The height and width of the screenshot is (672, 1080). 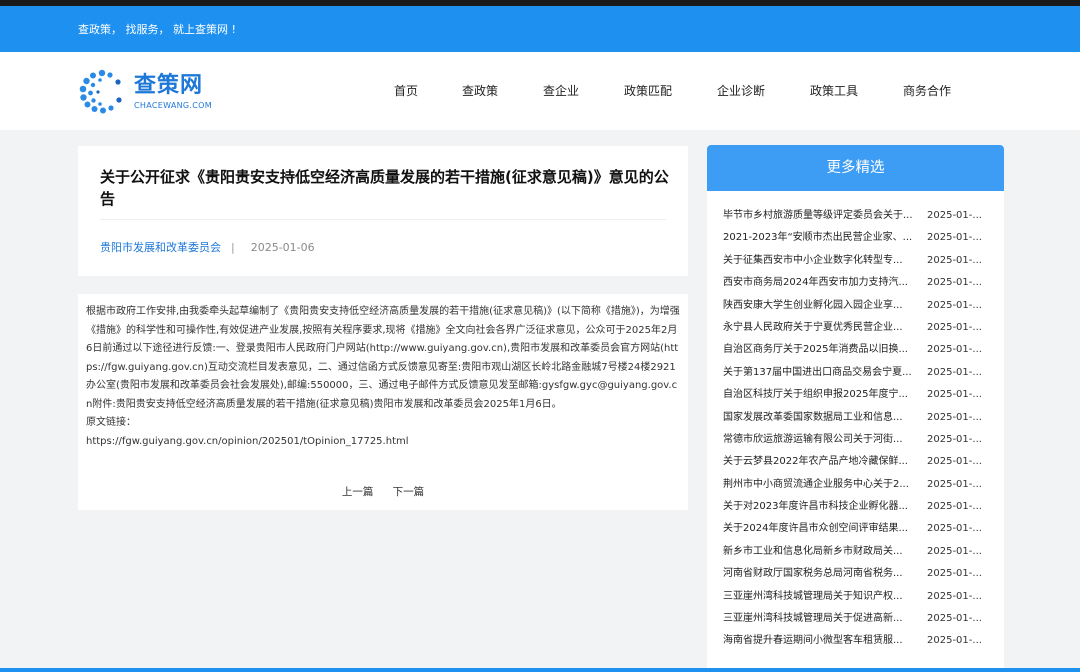 What do you see at coordinates (409, 492) in the screenshot?
I see `next-article-link: 下一篇` at bounding box center [409, 492].